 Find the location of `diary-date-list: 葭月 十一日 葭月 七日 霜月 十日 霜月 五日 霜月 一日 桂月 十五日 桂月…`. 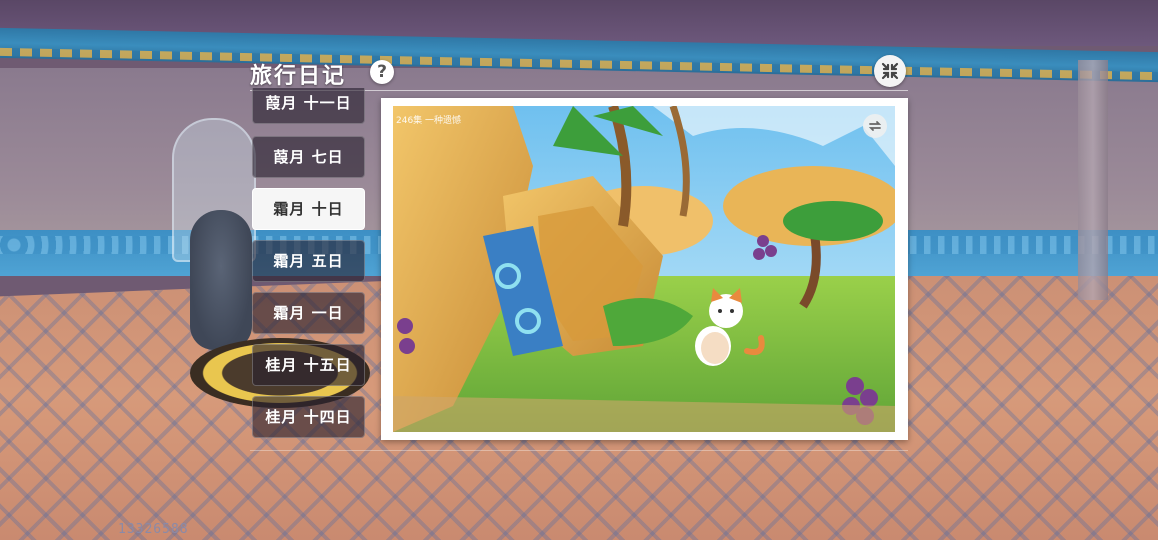

diary-date-list: 葭月 十一日 葭月 七日 霜月 十日 霜月 五日 霜月 一日 桂月 十五日 桂月… is located at coordinates (308, 266).